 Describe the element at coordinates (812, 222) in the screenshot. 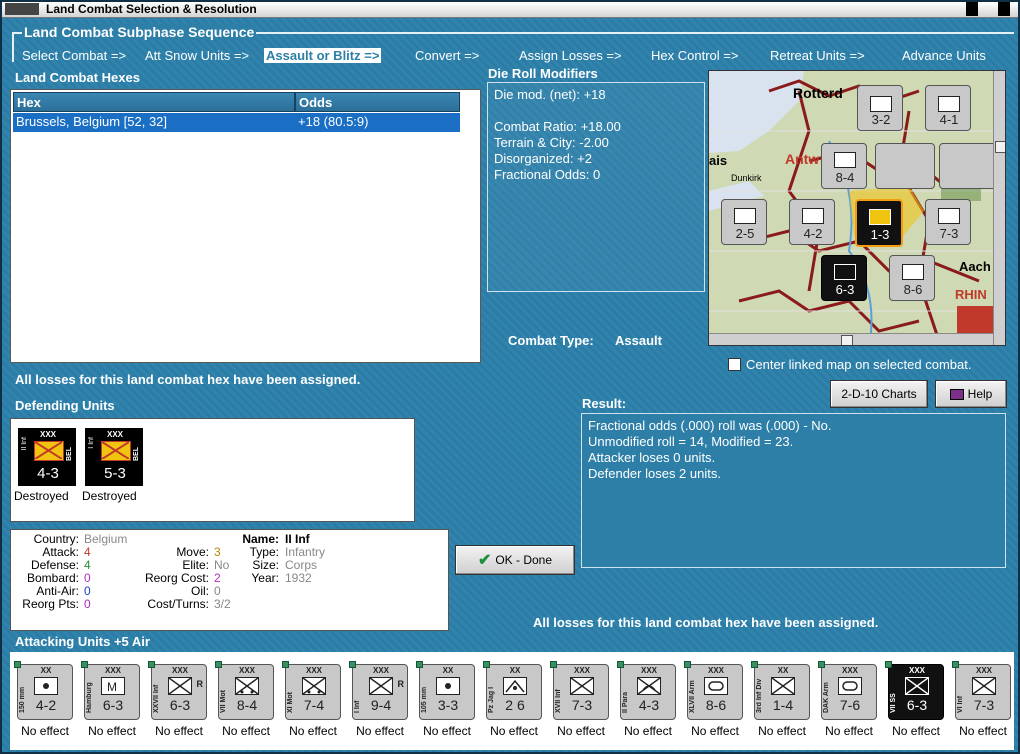

I see `map-counter: 4-2` at that location.